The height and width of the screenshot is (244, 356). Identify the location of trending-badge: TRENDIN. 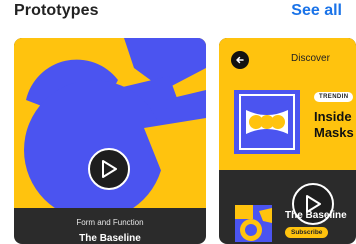
(334, 97).